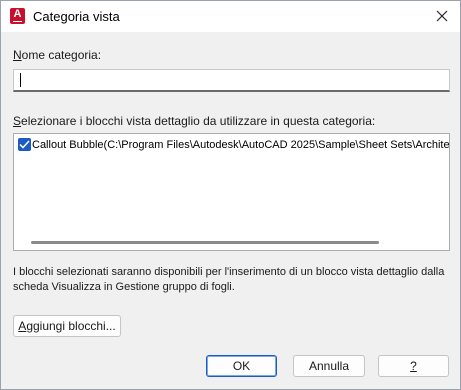  What do you see at coordinates (205, 242) in the screenshot?
I see `horizontal-scrollbar-thumb` at bounding box center [205, 242].